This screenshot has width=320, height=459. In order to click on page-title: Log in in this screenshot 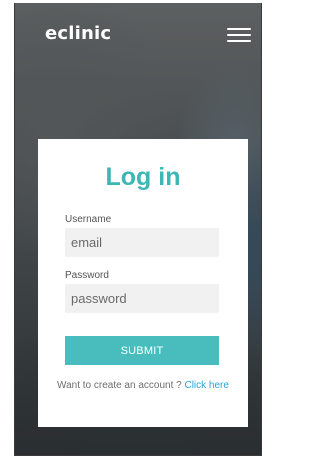, I will do `click(143, 177)`.